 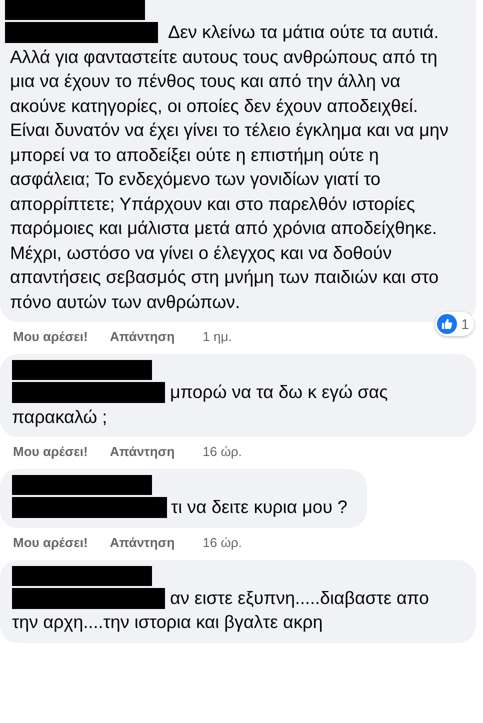 I want to click on reaction-count: 1, so click(x=454, y=324).